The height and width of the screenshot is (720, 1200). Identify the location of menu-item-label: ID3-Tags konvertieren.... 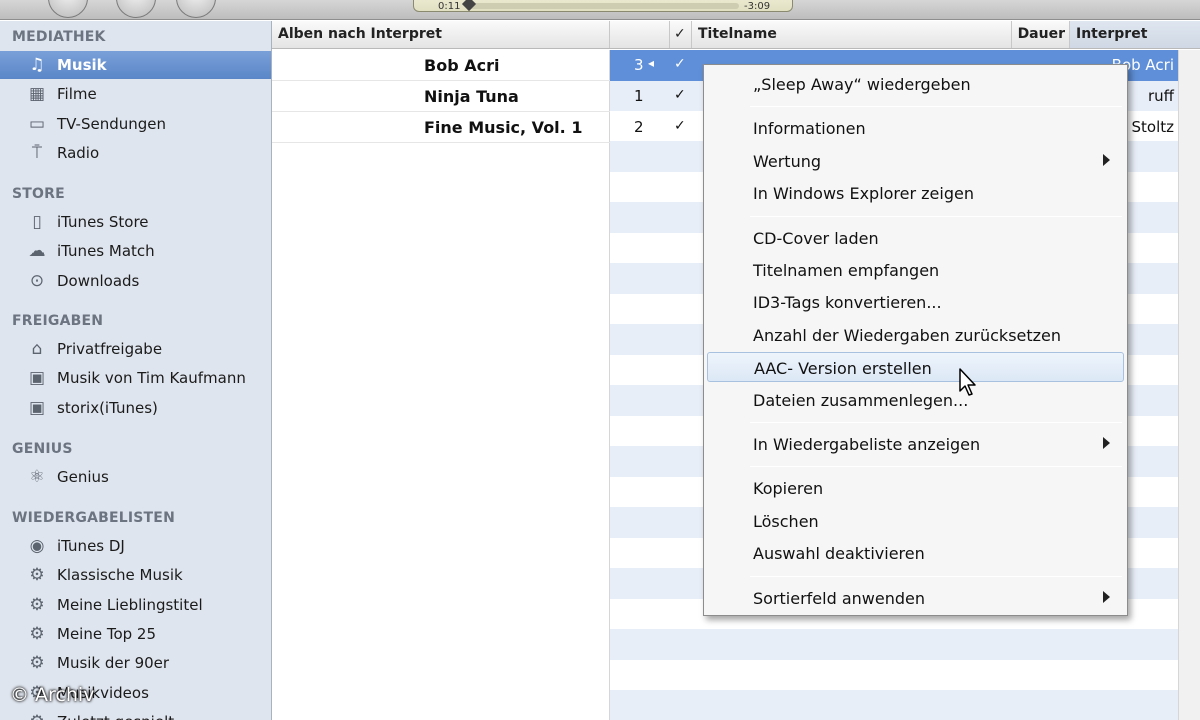
(847, 303).